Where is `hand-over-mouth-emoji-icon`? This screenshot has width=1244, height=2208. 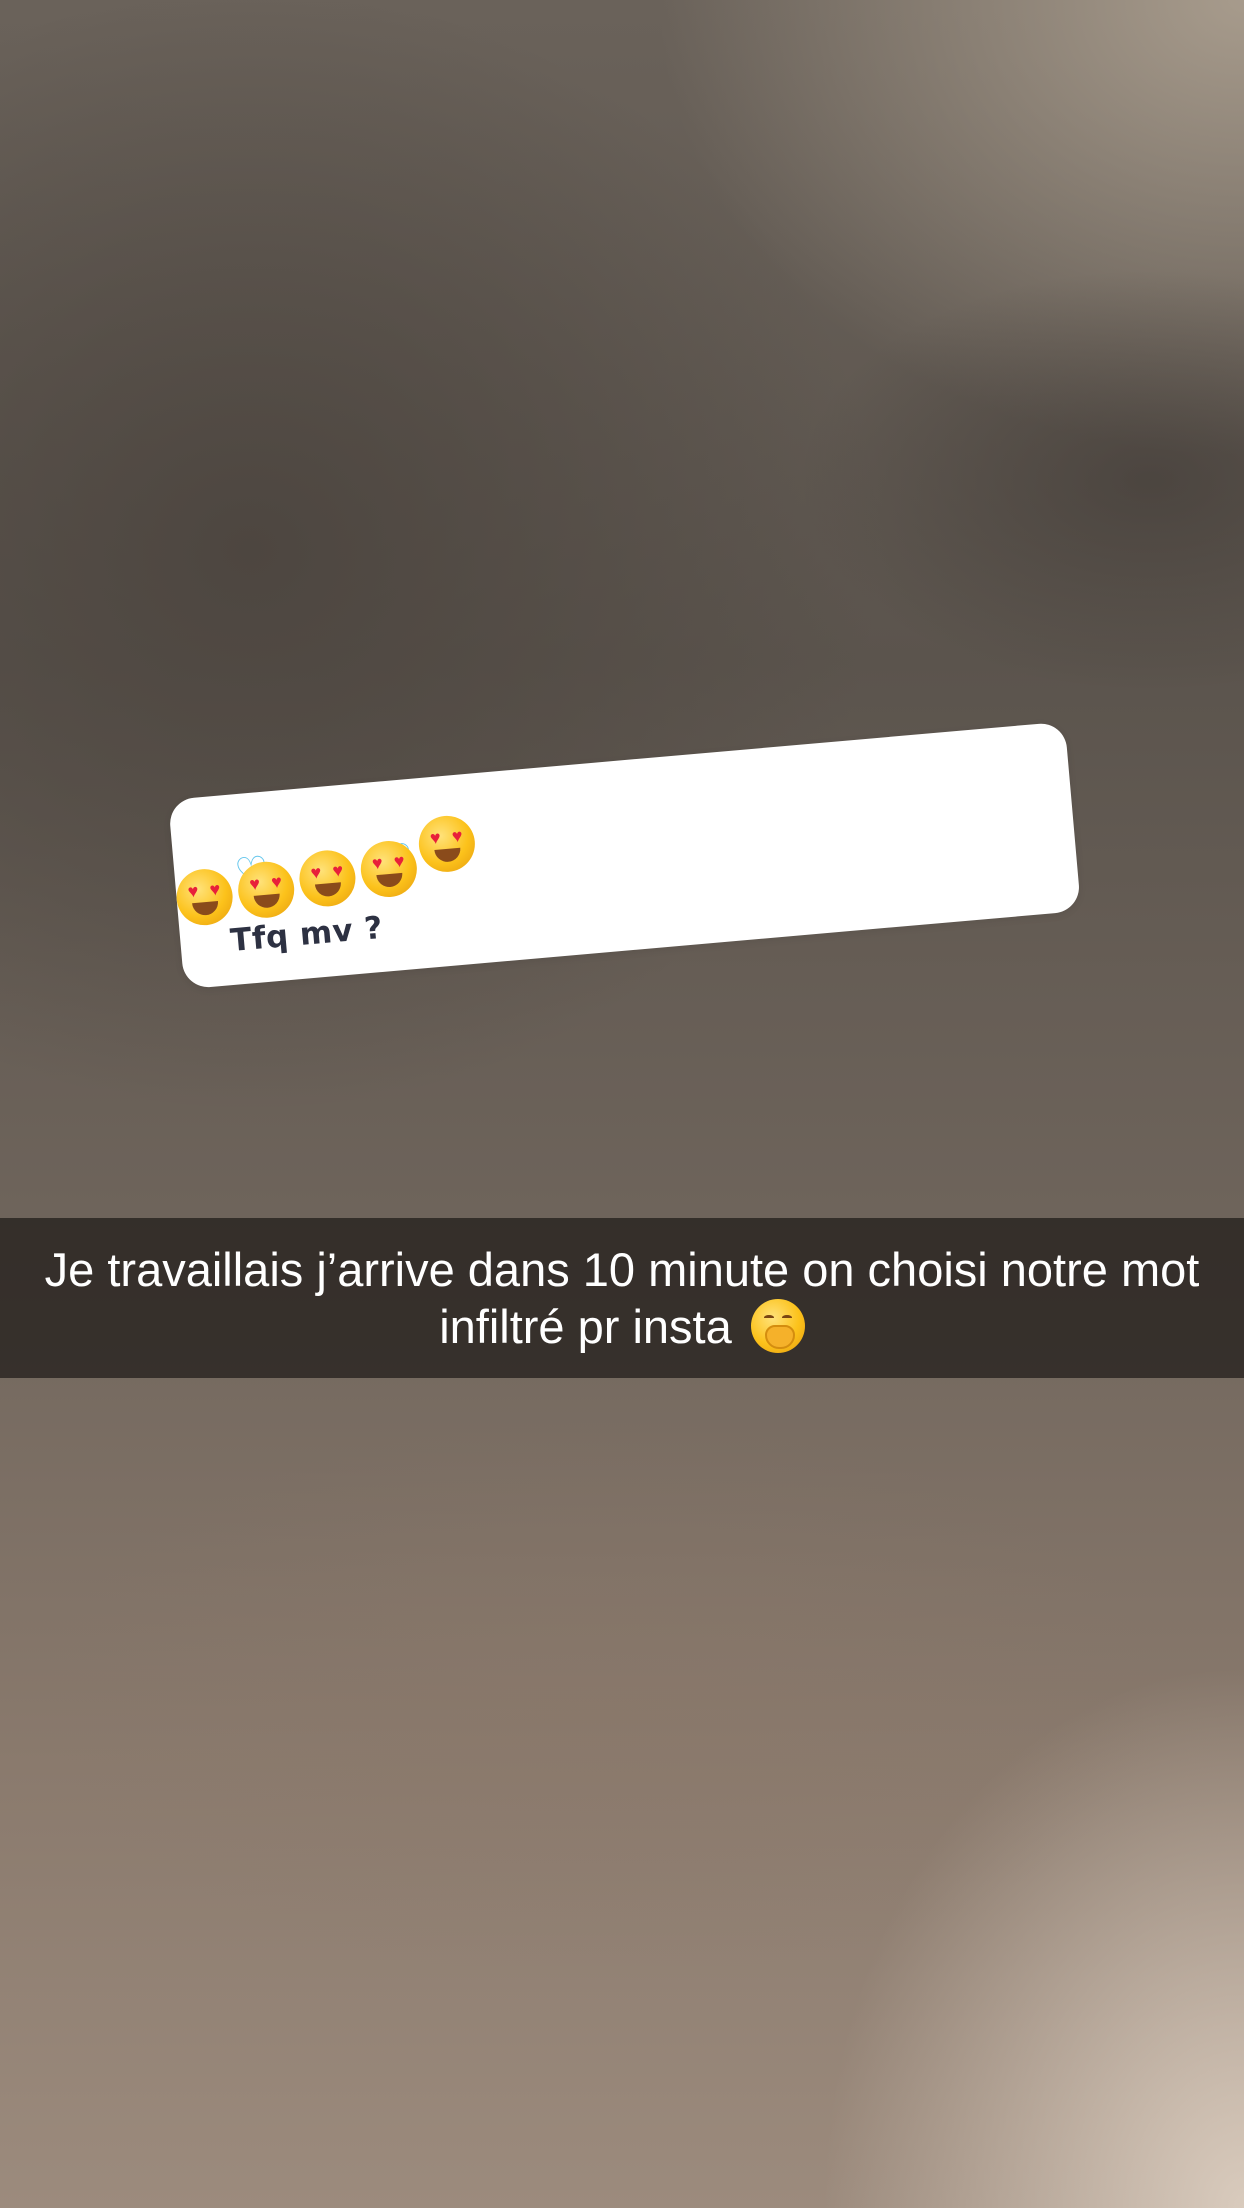 hand-over-mouth-emoji-icon is located at coordinates (777, 1326).